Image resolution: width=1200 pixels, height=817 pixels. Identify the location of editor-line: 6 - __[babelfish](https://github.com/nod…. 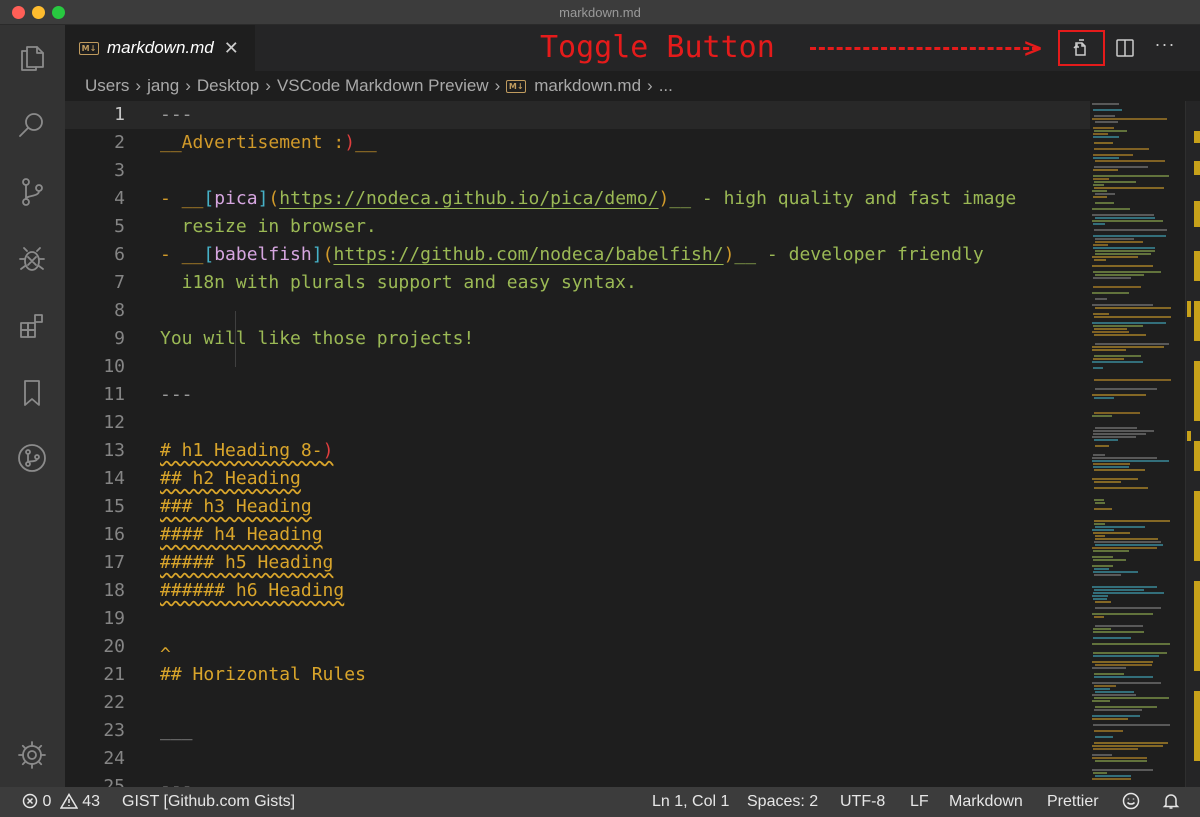
(577, 255).